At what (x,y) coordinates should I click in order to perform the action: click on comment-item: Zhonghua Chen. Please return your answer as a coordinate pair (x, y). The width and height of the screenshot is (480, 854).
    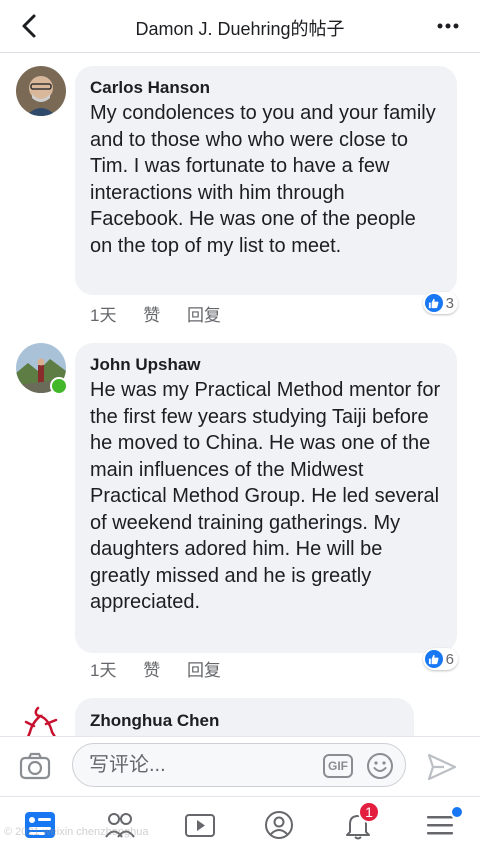
    Looking at the image, I should click on (240, 717).